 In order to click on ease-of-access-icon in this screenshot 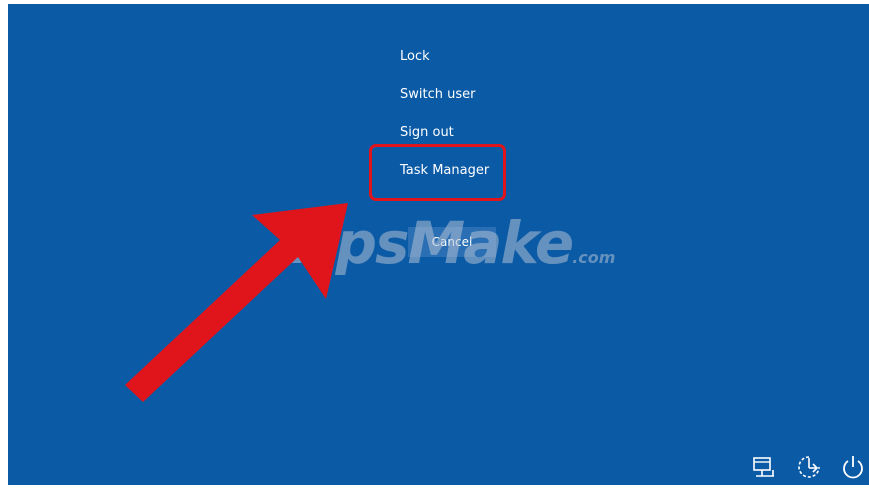, I will do `click(809, 467)`.